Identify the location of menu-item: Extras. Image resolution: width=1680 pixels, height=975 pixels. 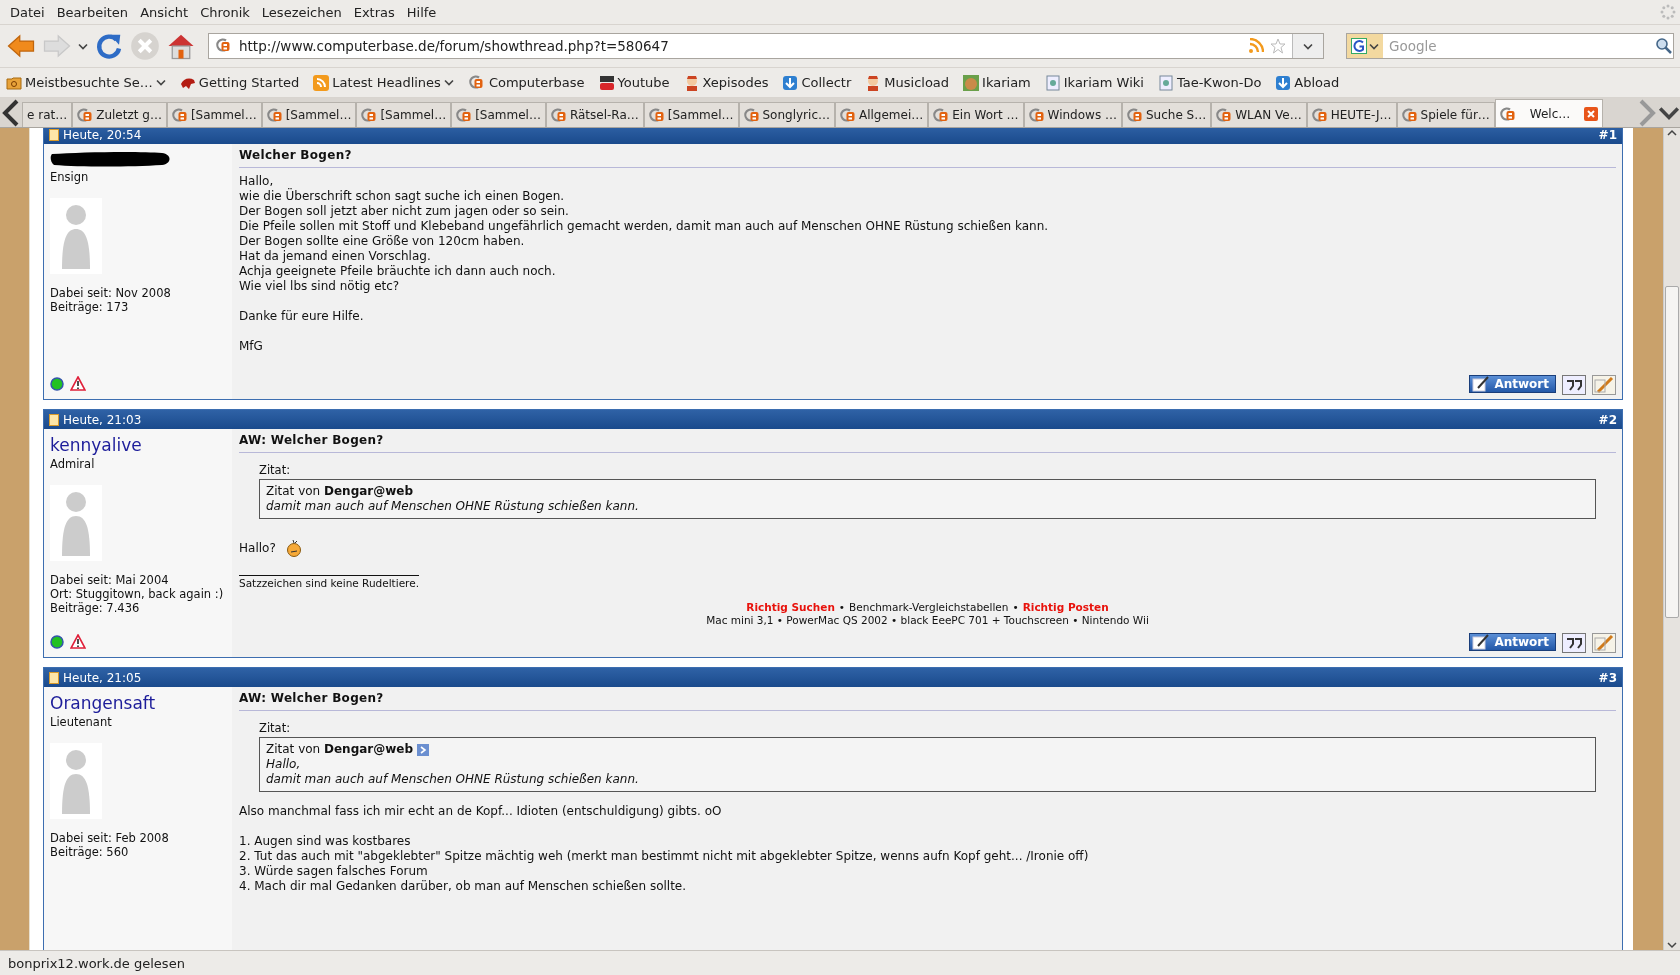
(374, 12).